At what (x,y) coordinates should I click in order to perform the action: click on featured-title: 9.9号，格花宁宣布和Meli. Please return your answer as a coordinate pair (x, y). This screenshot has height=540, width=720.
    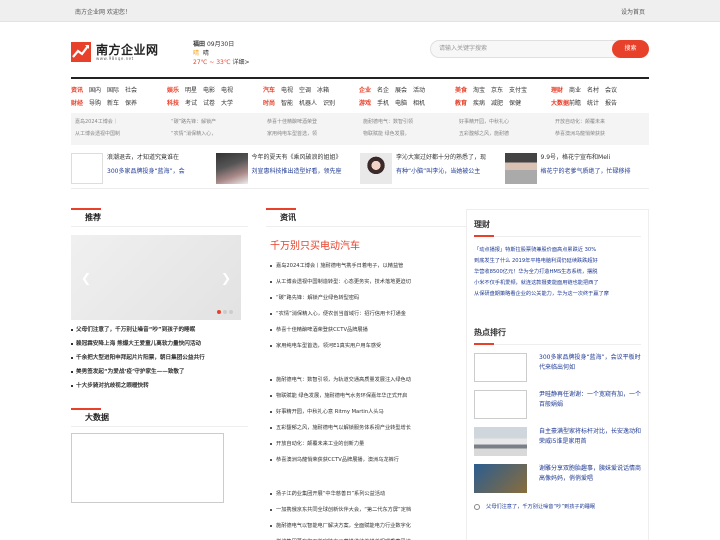
    Looking at the image, I should click on (586, 158).